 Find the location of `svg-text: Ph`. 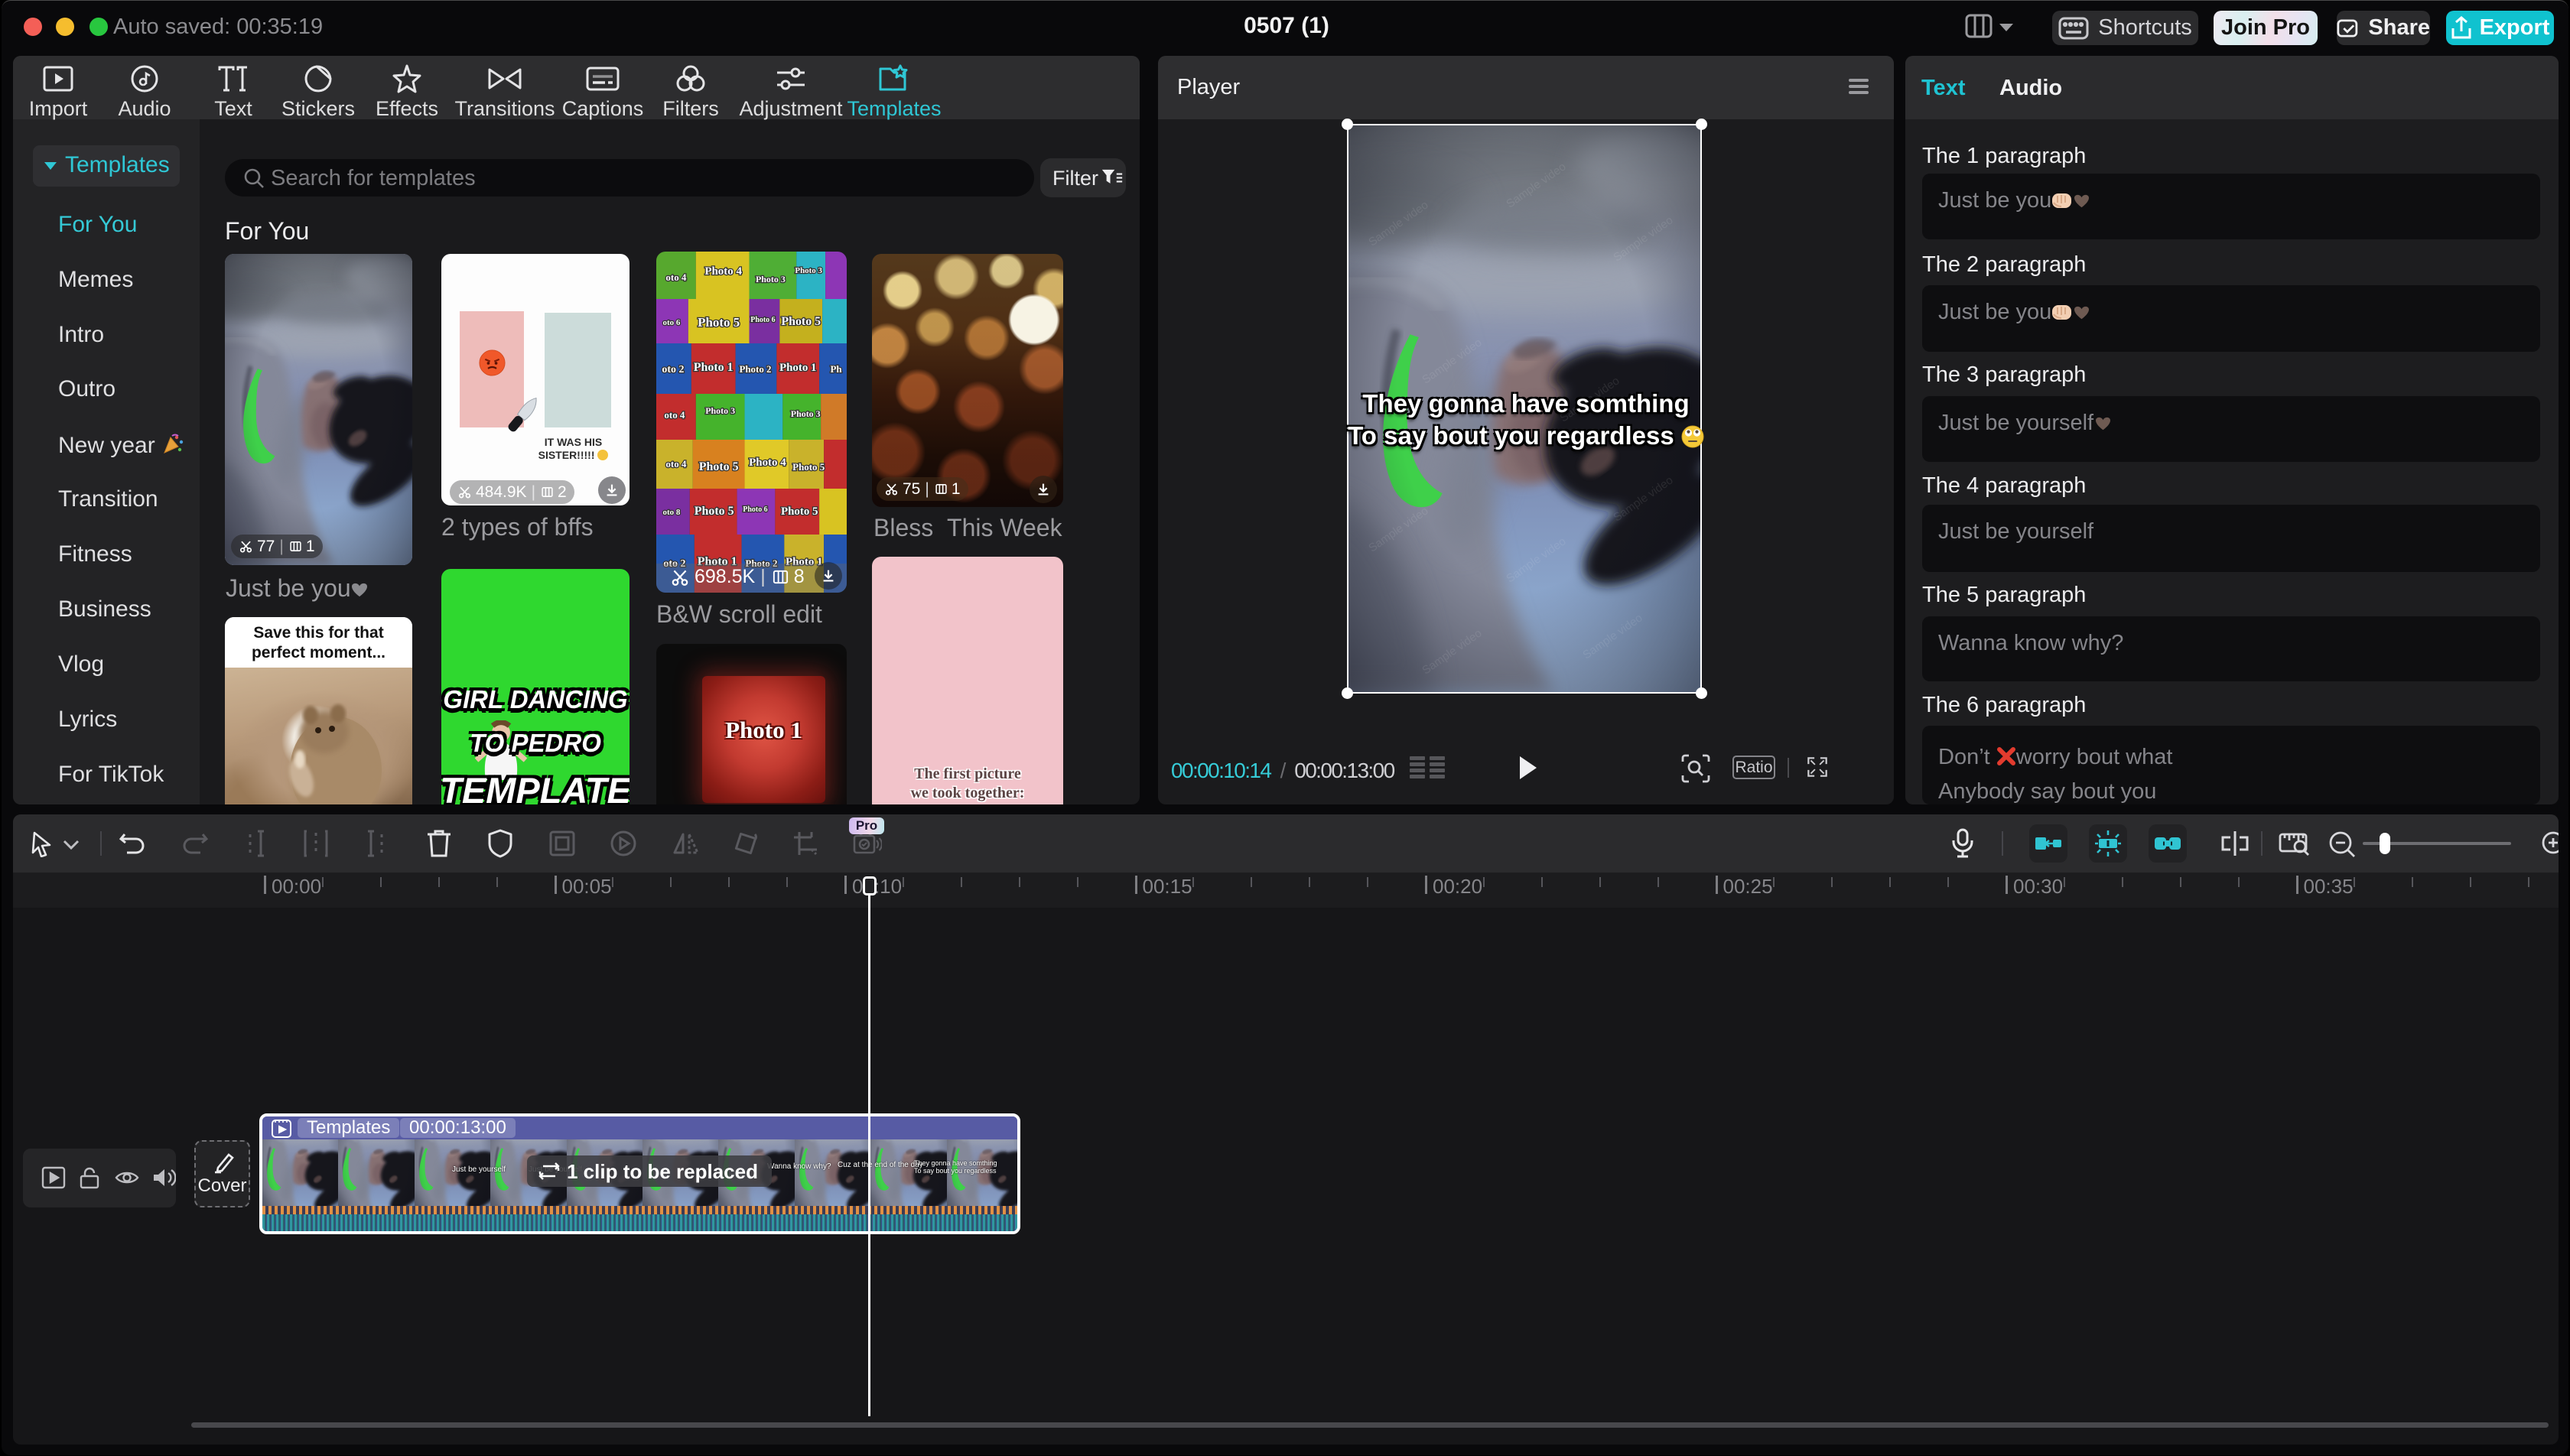

svg-text: Ph is located at coordinates (837, 369).